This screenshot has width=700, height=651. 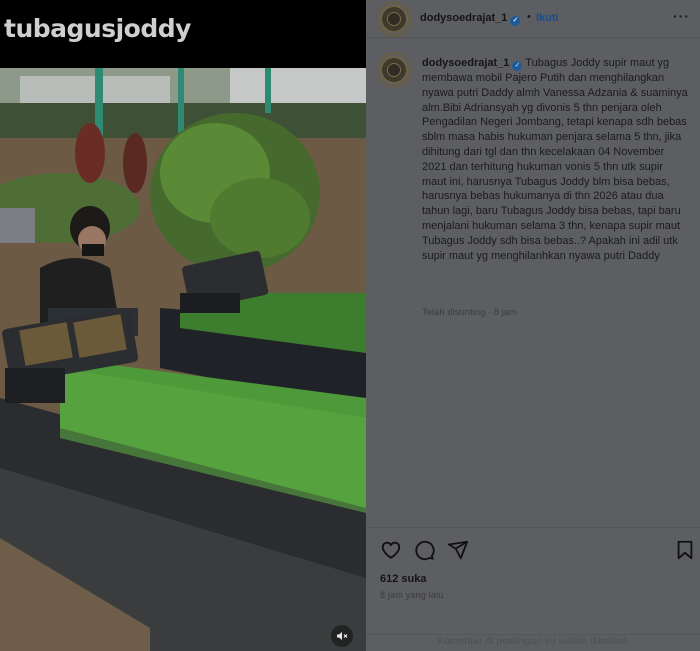 What do you see at coordinates (685, 550) in the screenshot?
I see `bookmark-icon` at bounding box center [685, 550].